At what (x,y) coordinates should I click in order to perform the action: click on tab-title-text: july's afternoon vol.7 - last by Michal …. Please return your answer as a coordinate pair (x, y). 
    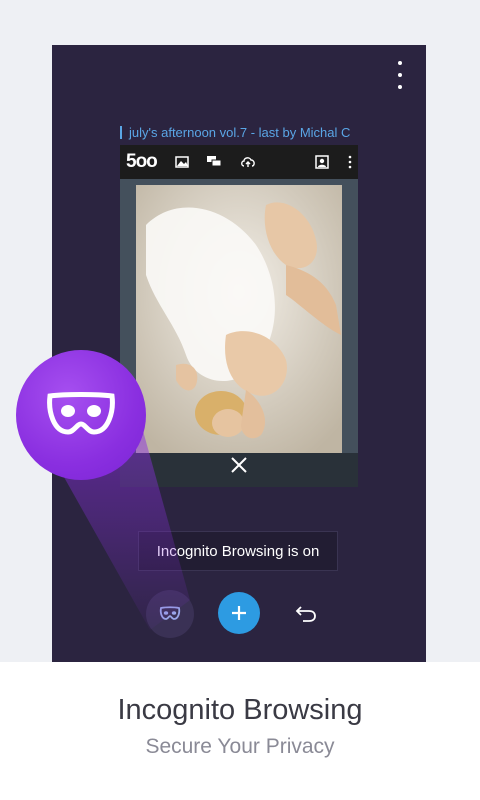
    Looking at the image, I should click on (240, 132).